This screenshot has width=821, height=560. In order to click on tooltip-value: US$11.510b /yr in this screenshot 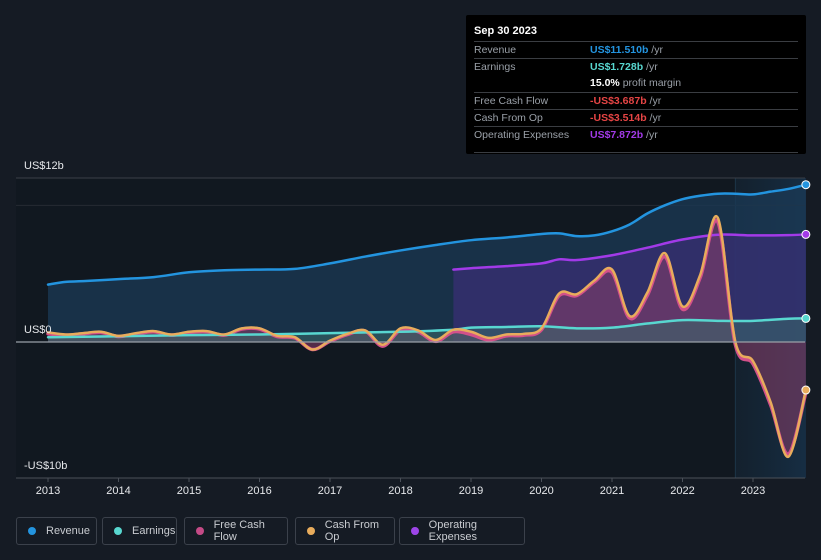, I will do `click(626, 50)`.